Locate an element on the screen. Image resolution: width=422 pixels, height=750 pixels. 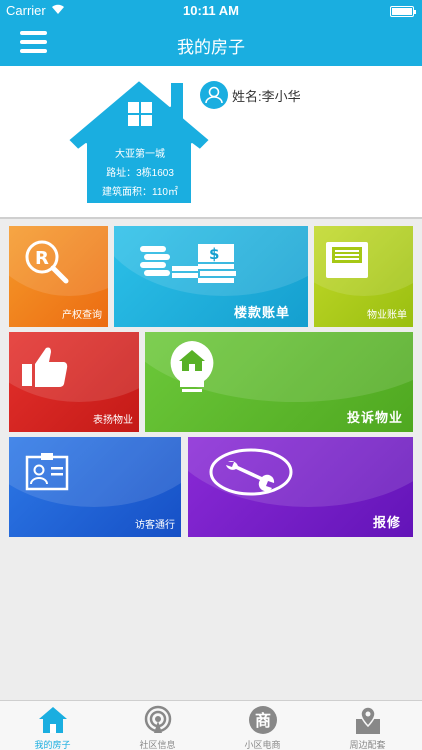
top-bar: Carrier 10:11 AM 我的房子 is located at coordinates (211, 33).